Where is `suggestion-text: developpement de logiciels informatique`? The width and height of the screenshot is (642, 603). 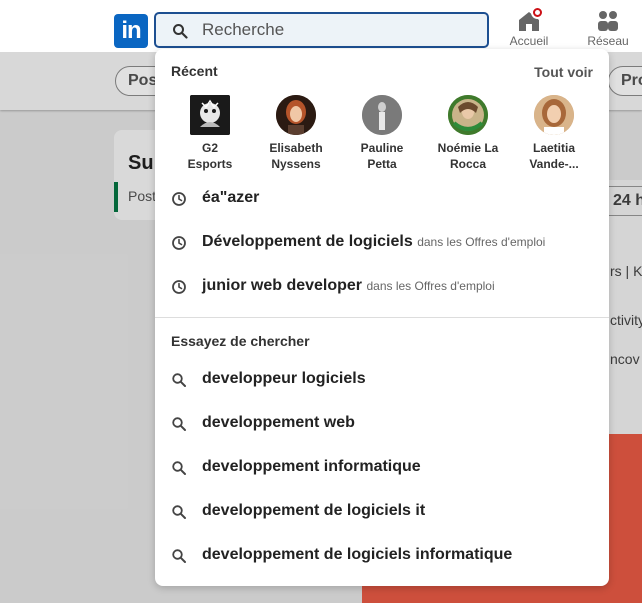
suggestion-text: developpement de logiciels informatique is located at coordinates (357, 554).